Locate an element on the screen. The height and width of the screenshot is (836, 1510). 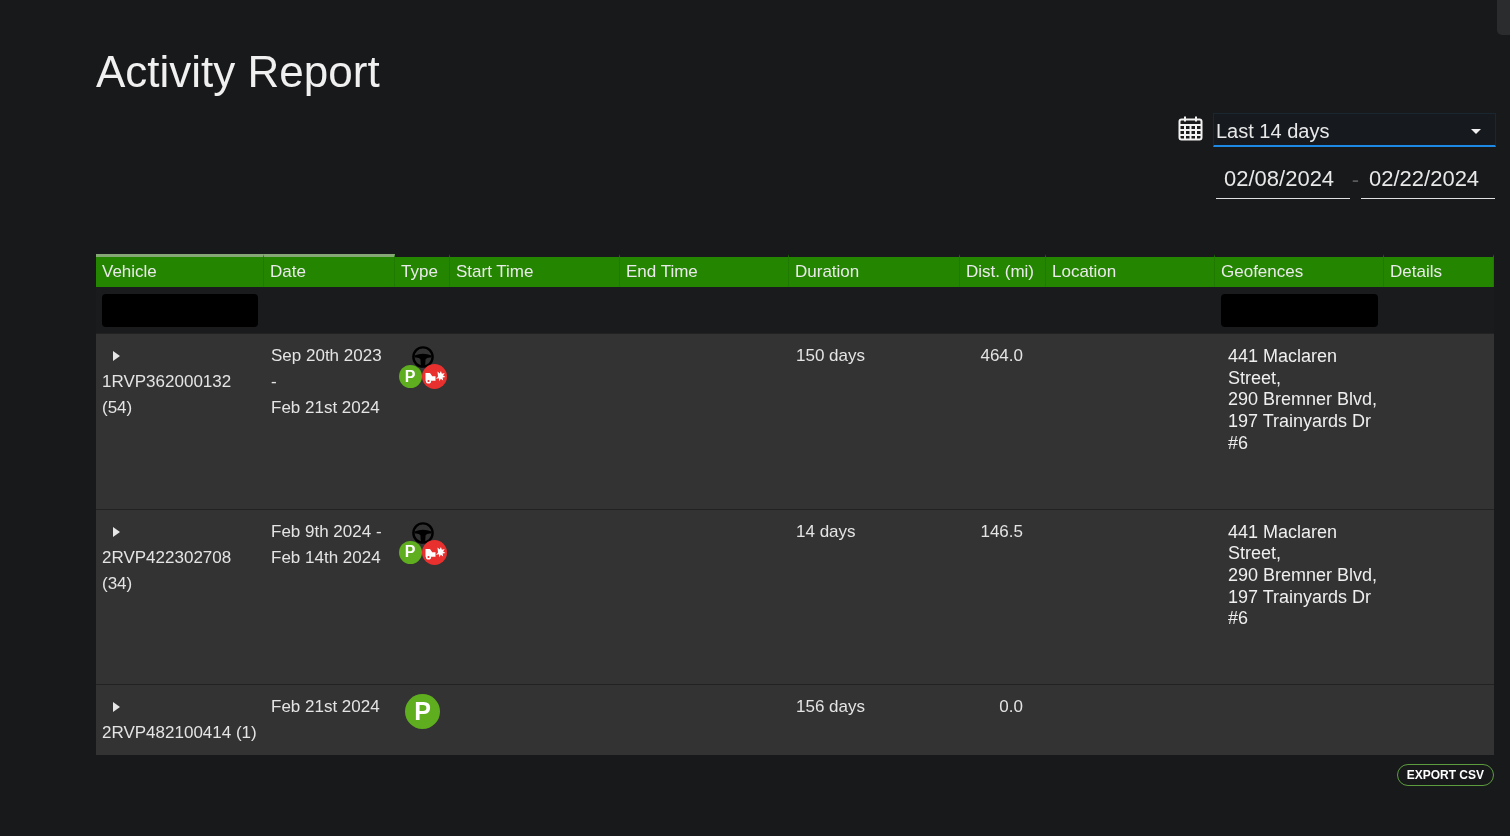
vehicle-id-text: 2RVP422302708 (34) is located at coordinates (167, 570).